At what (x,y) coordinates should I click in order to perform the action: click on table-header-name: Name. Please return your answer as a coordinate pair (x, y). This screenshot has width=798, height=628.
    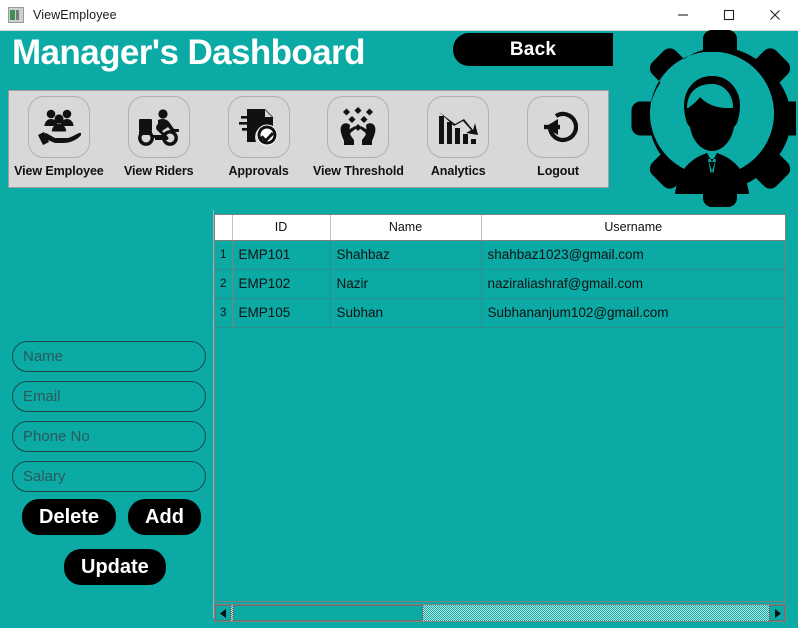
    Looking at the image, I should click on (406, 228).